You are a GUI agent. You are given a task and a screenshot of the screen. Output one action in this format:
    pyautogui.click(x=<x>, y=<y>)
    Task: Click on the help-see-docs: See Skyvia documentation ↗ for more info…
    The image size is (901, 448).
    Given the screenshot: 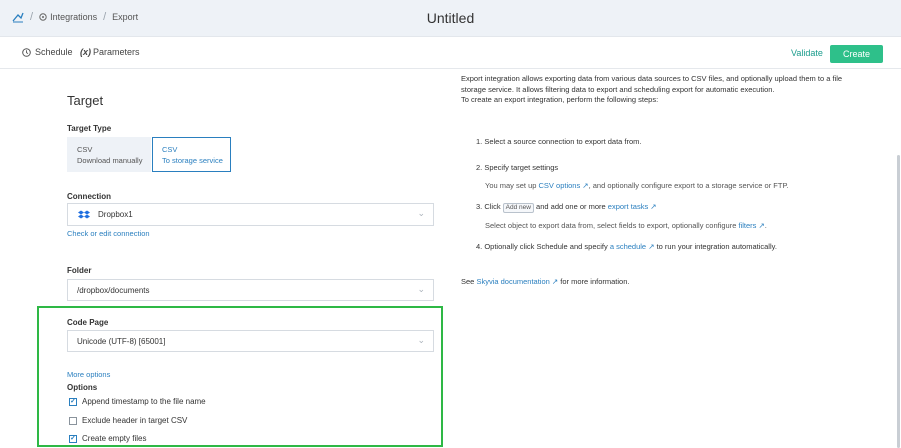 What is the action you would take?
    pyautogui.click(x=545, y=281)
    